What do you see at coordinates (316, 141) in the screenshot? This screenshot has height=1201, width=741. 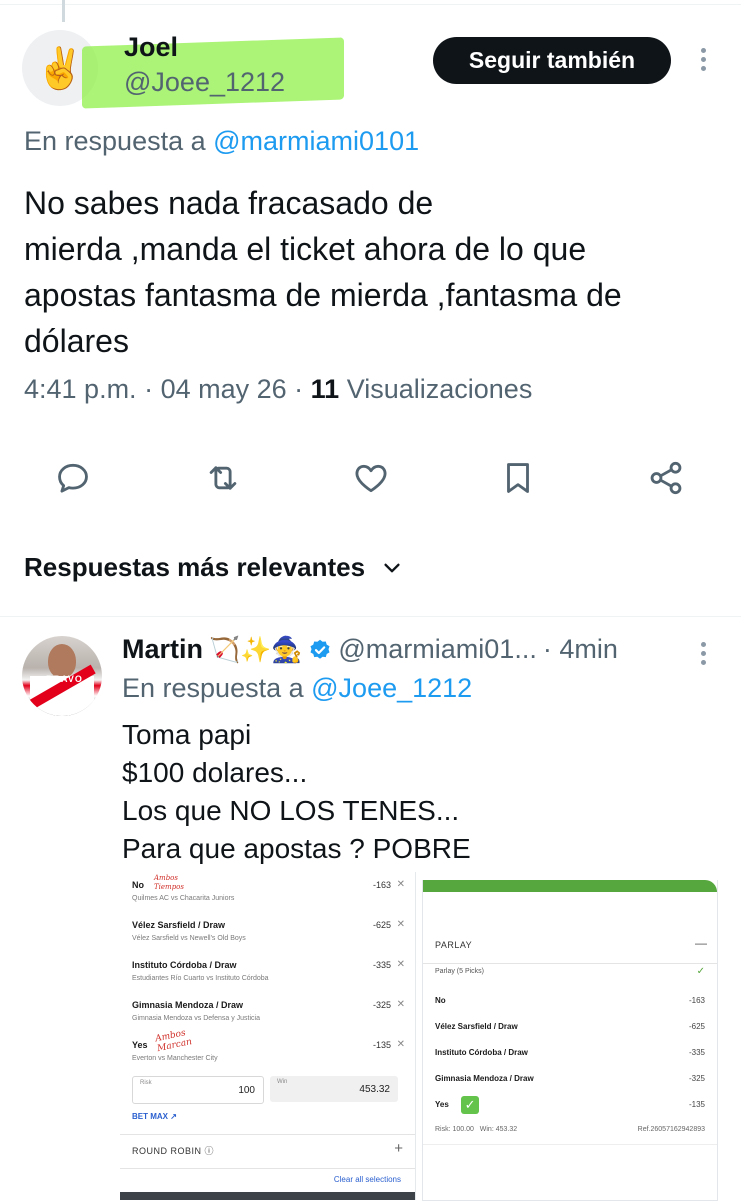 I see `reply-mention: @marmiami0101` at bounding box center [316, 141].